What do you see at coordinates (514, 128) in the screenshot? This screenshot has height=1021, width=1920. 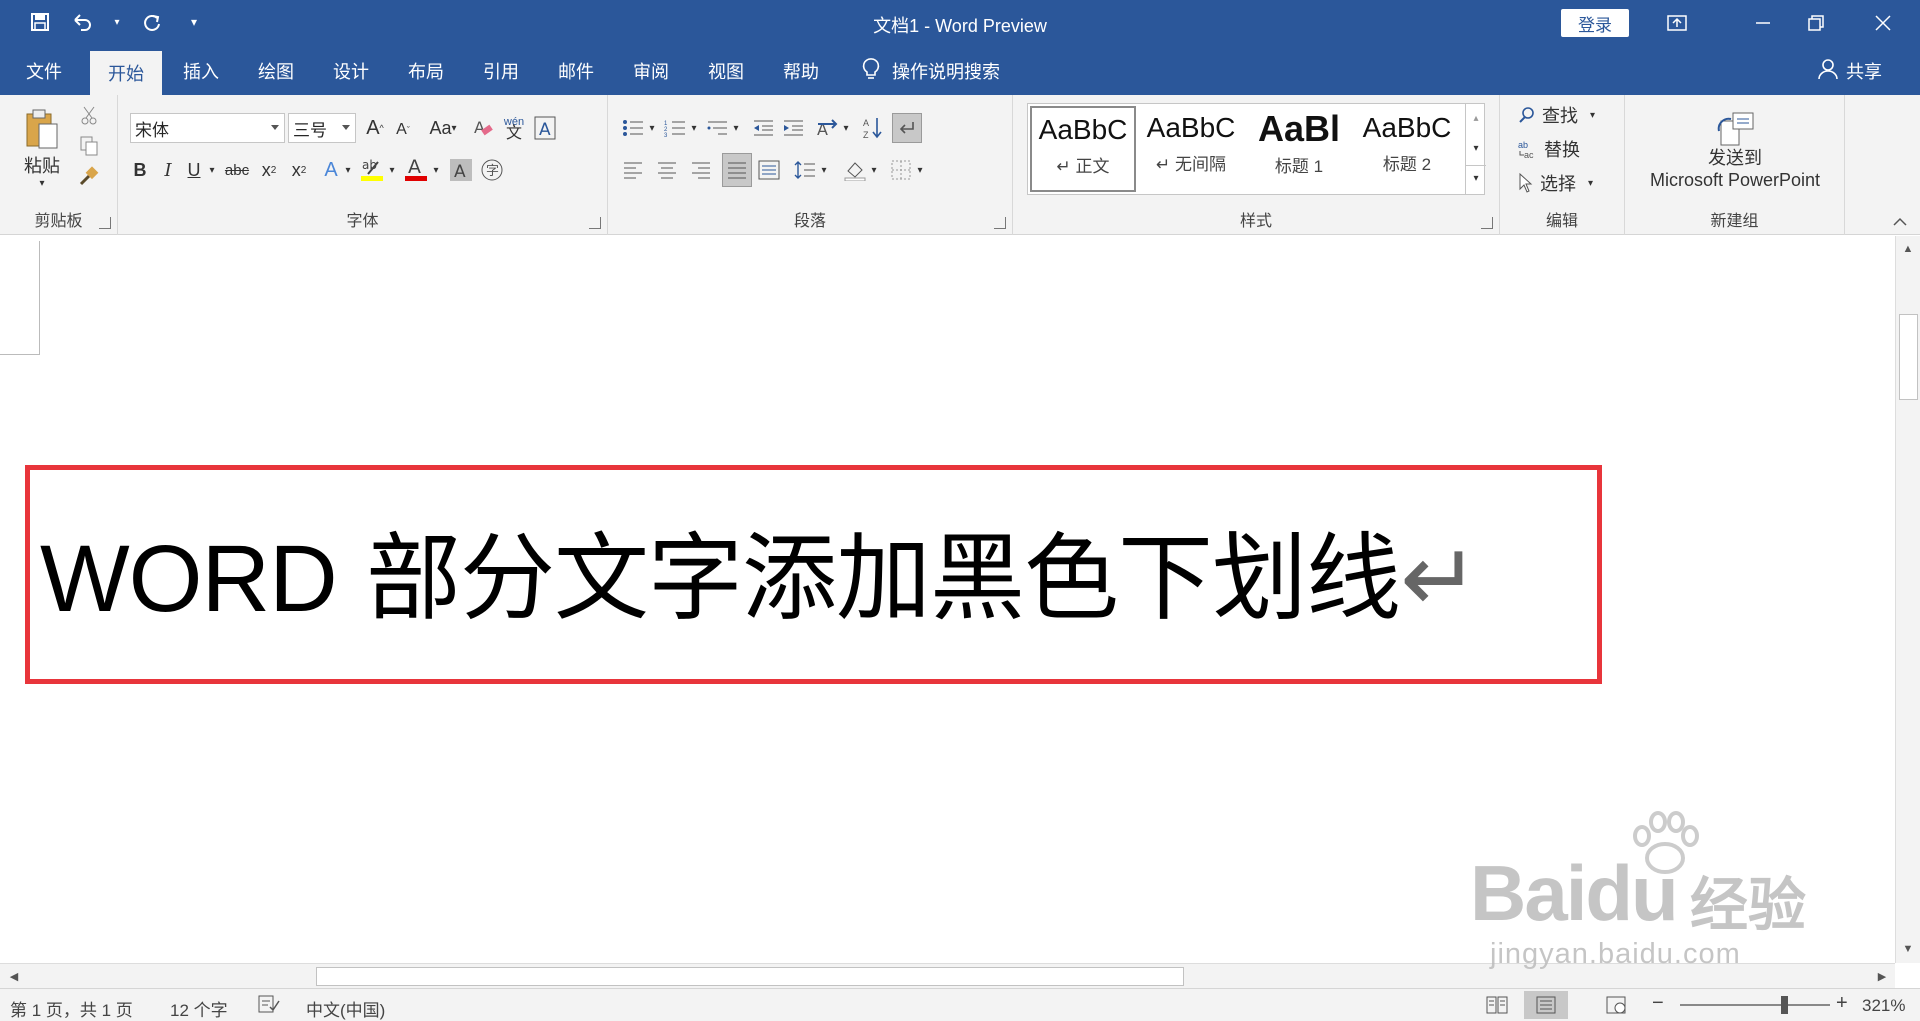 I see `phonetic-guide-icon: wén 文` at bounding box center [514, 128].